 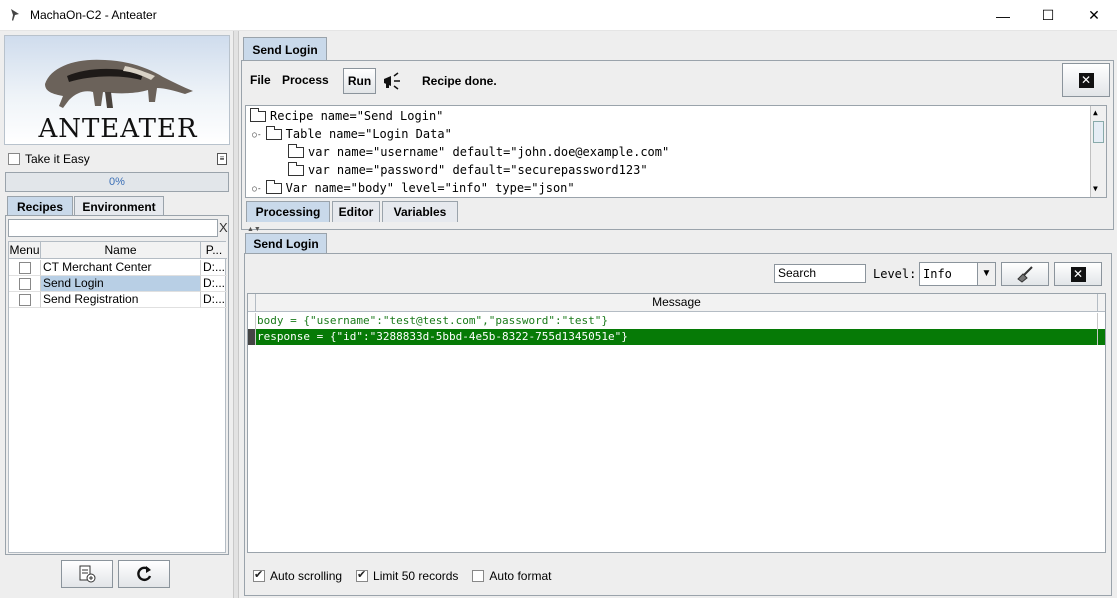 I want to click on close-recipe-button: ✕, so click(x=1086, y=80).